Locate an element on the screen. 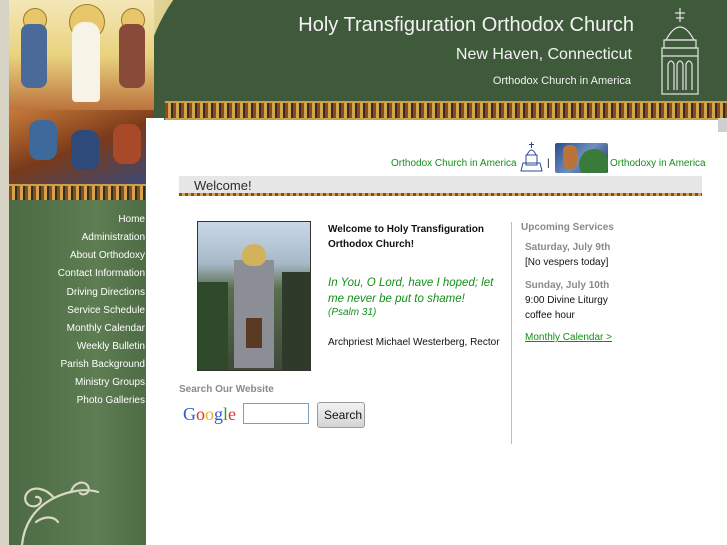  page-title: Welcome! is located at coordinates (223, 185).